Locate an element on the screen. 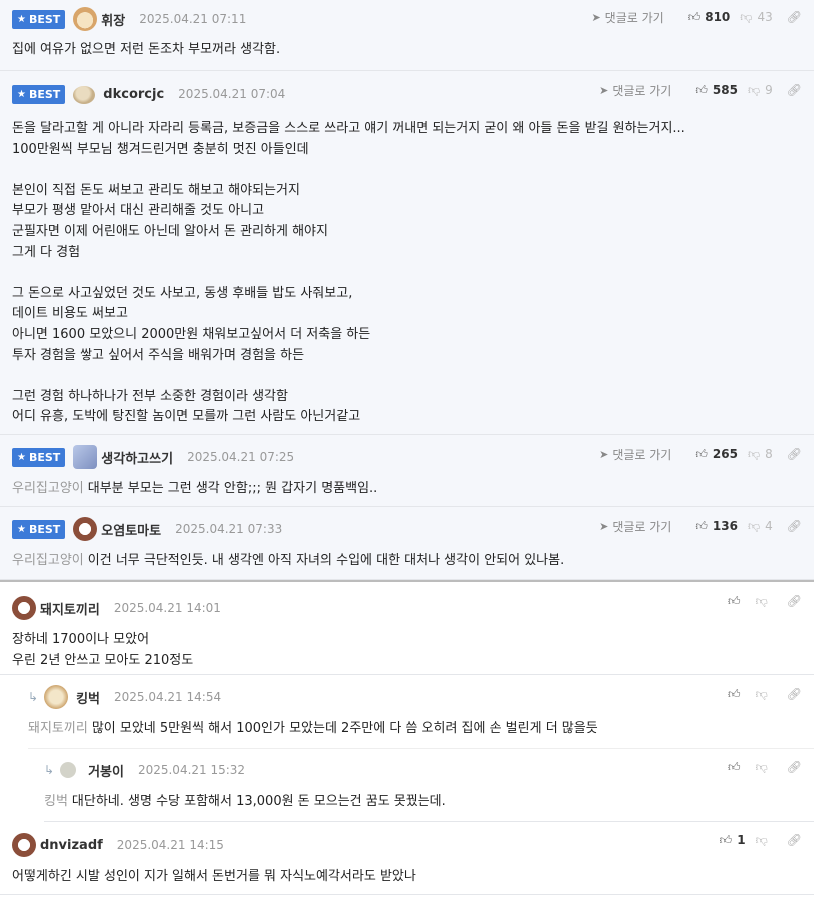 Image resolution: width=814 pixels, height=898 pixels. downvote-button: 👎︎ 43 is located at coordinates (756, 17).